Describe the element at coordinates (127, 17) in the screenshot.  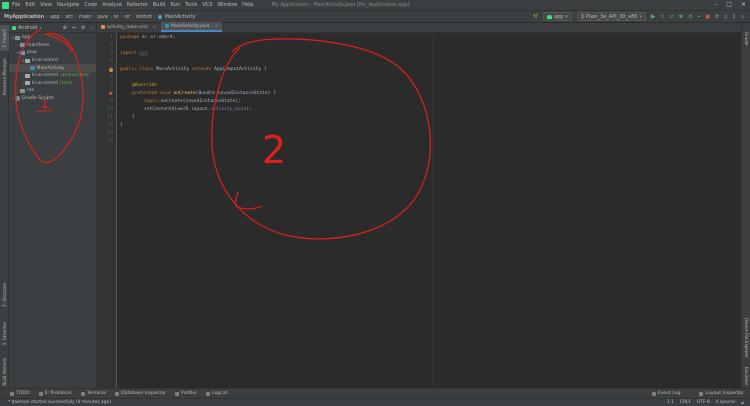
I see `breadcrumb-or: or` at that location.